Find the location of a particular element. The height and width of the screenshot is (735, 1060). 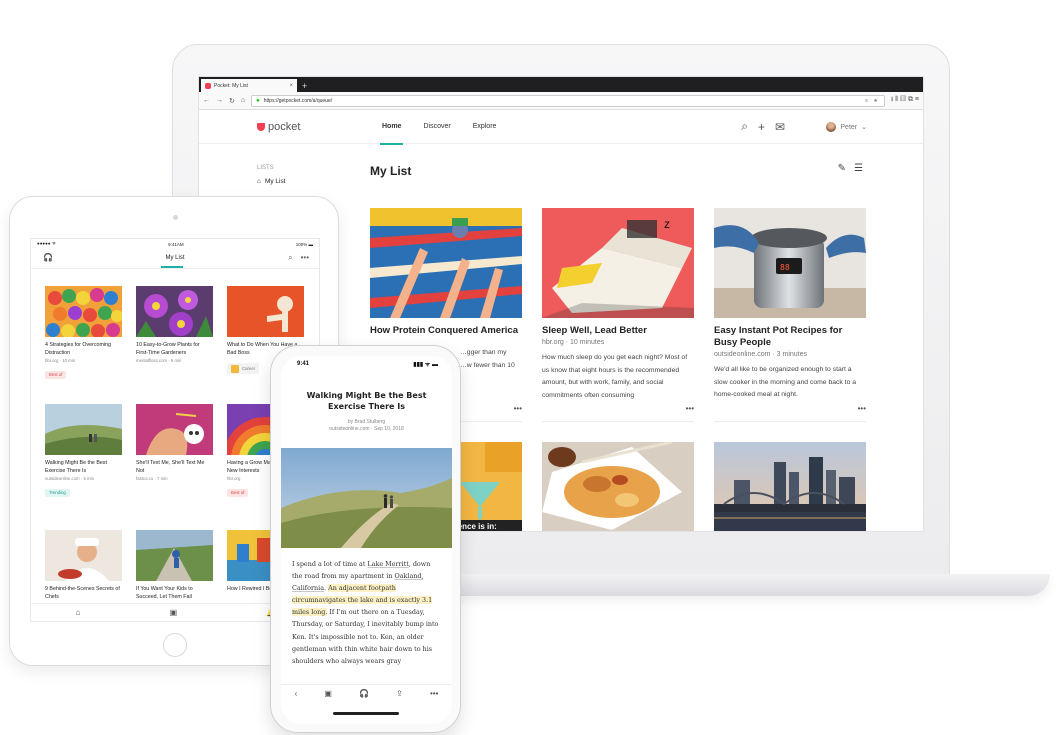

forward-icon: → is located at coordinates (219, 100).